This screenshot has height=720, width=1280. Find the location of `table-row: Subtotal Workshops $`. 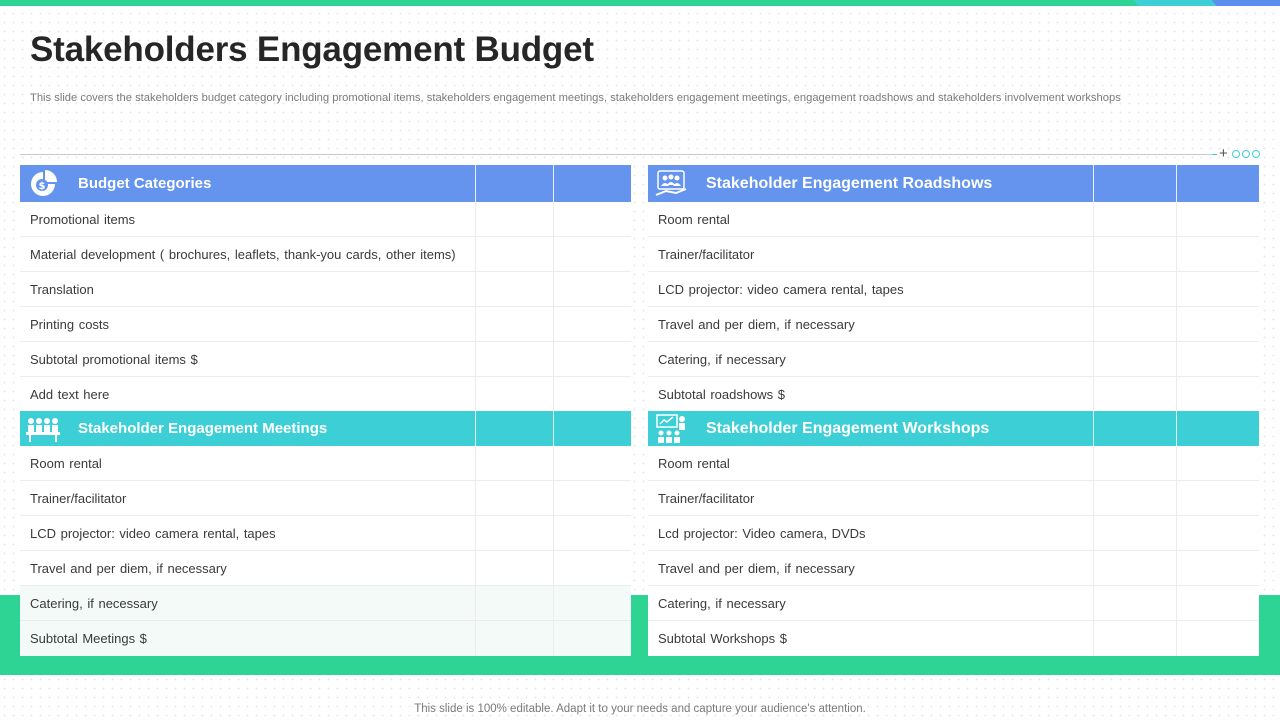

table-row: Subtotal Workshops $ is located at coordinates (953, 638).